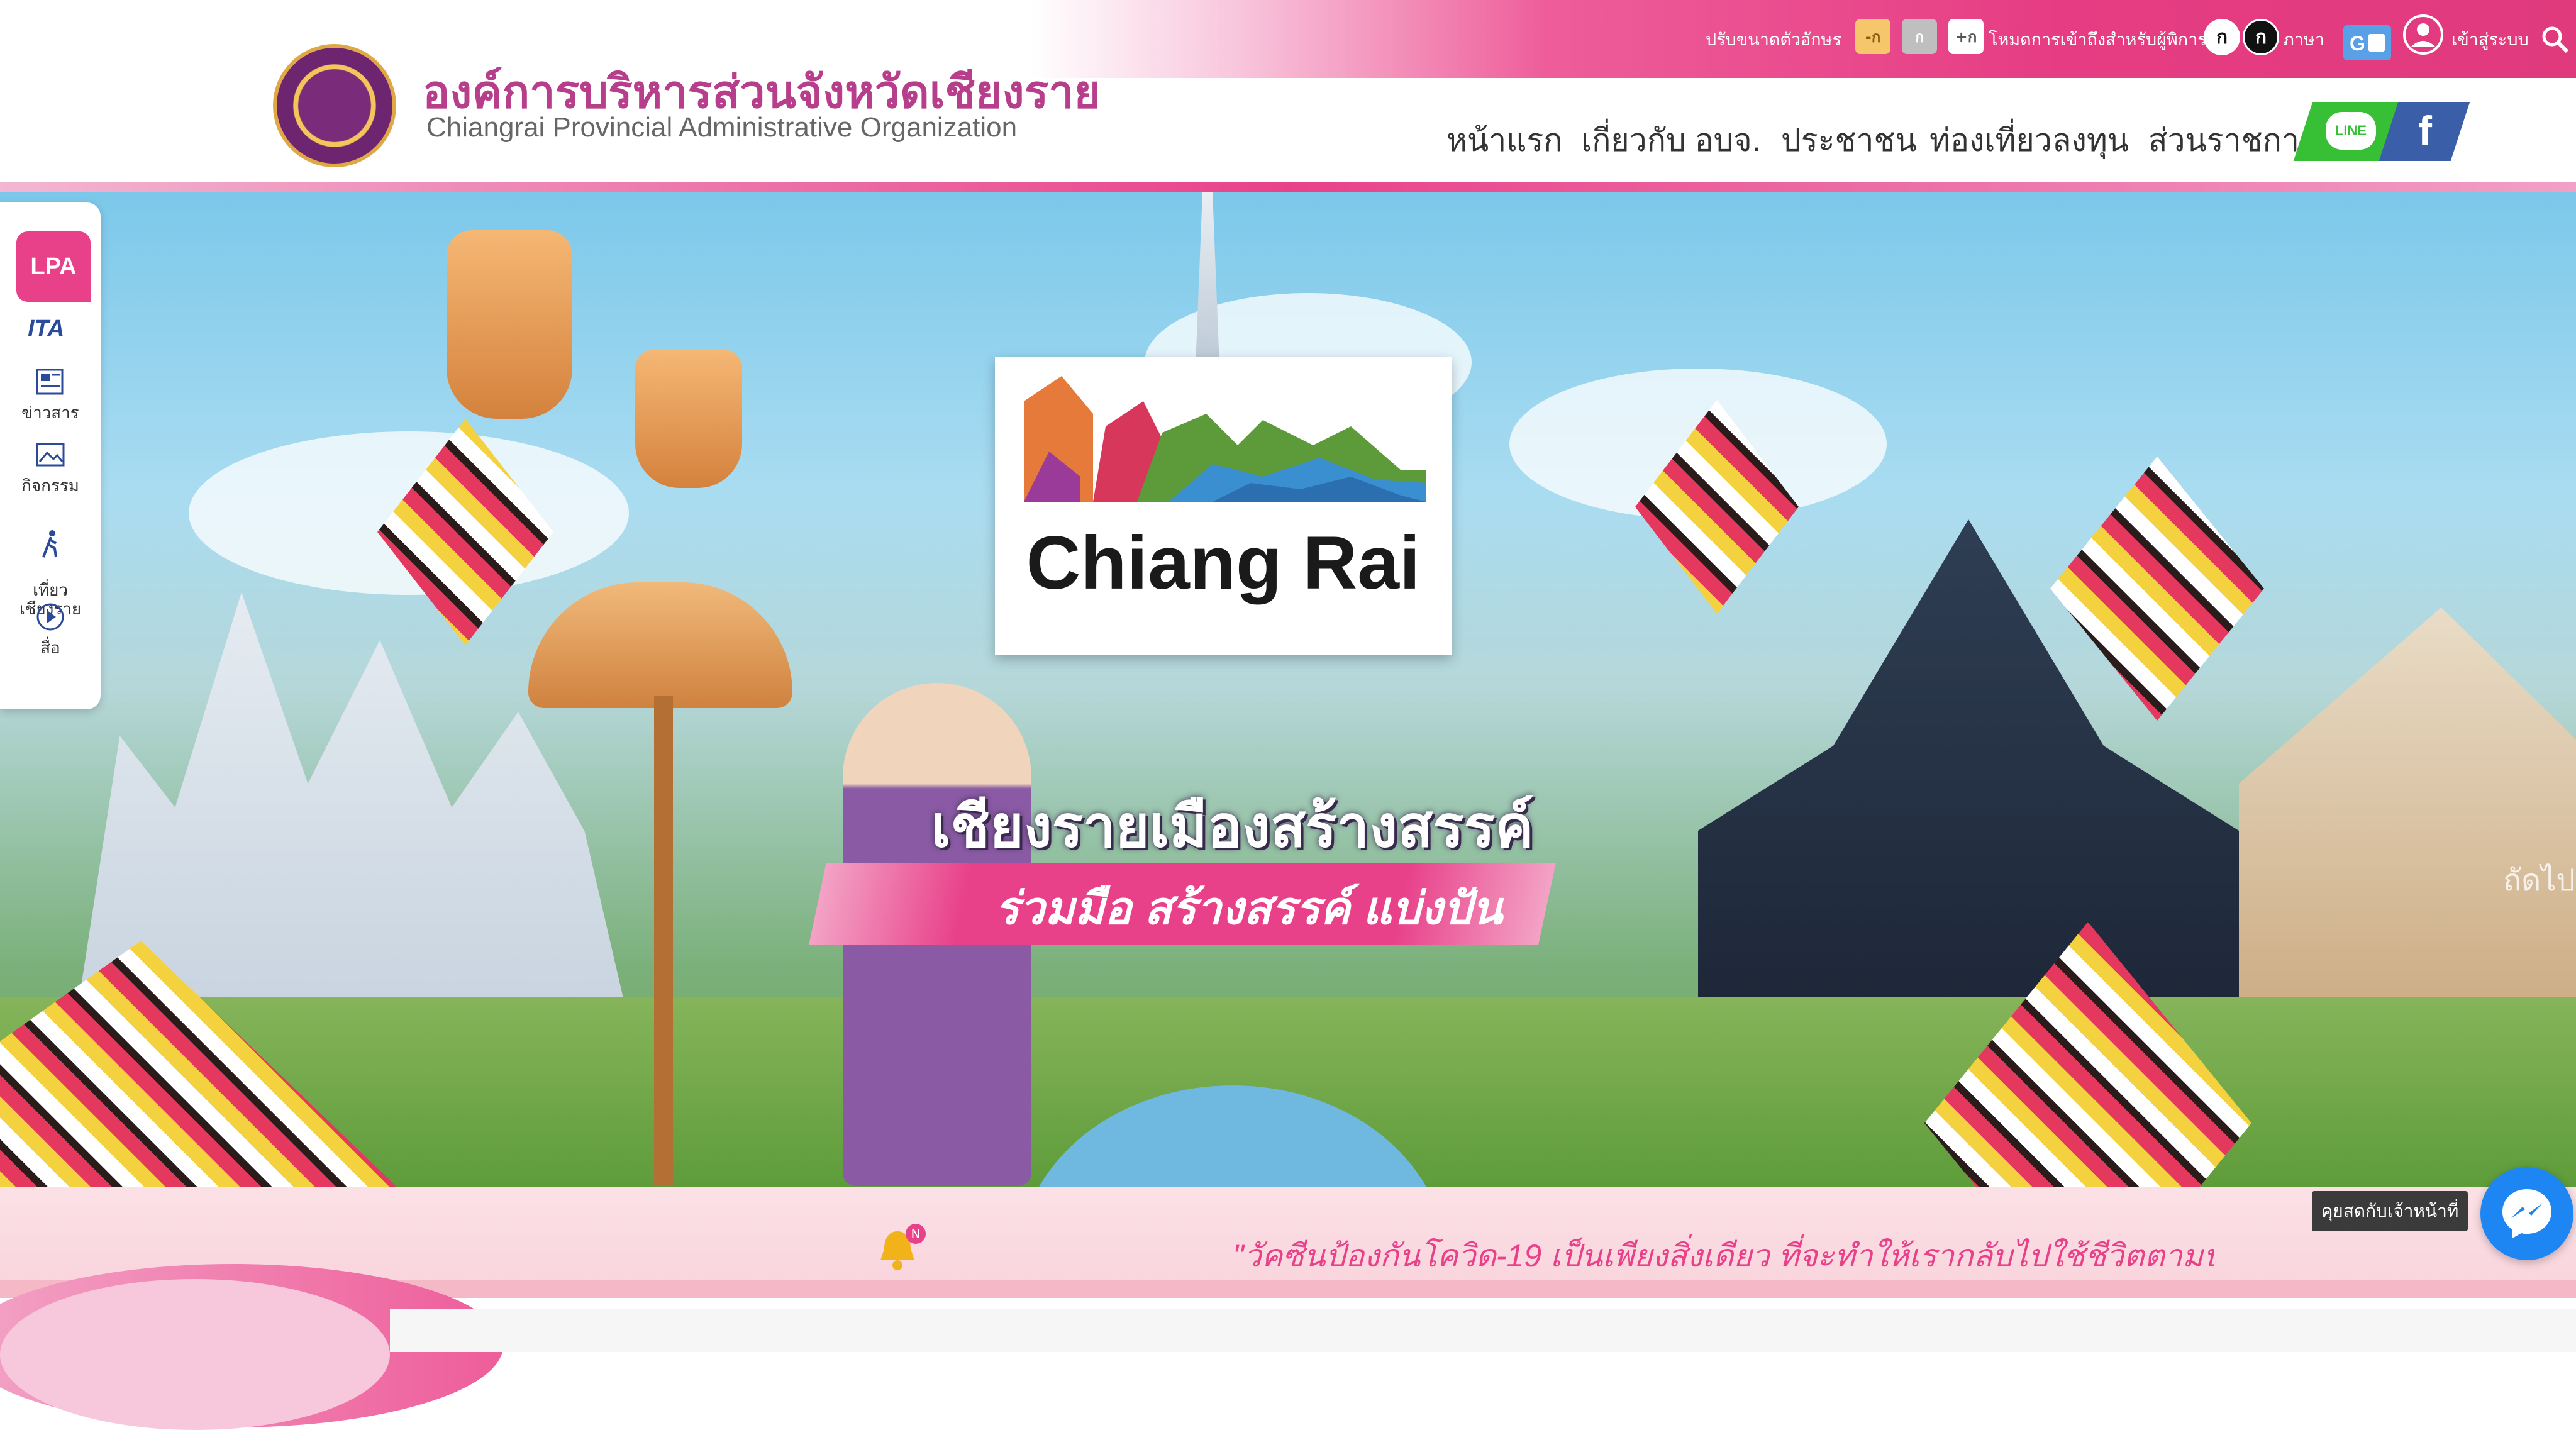  I want to click on play-icon, so click(50, 617).